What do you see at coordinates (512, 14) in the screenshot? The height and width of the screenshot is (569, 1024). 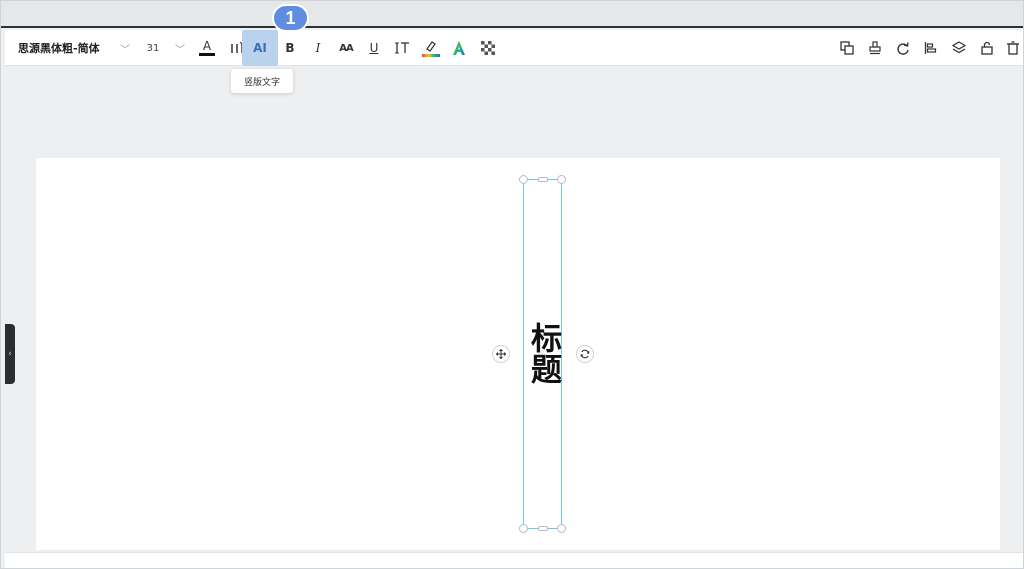 I see `window-top-strip` at bounding box center [512, 14].